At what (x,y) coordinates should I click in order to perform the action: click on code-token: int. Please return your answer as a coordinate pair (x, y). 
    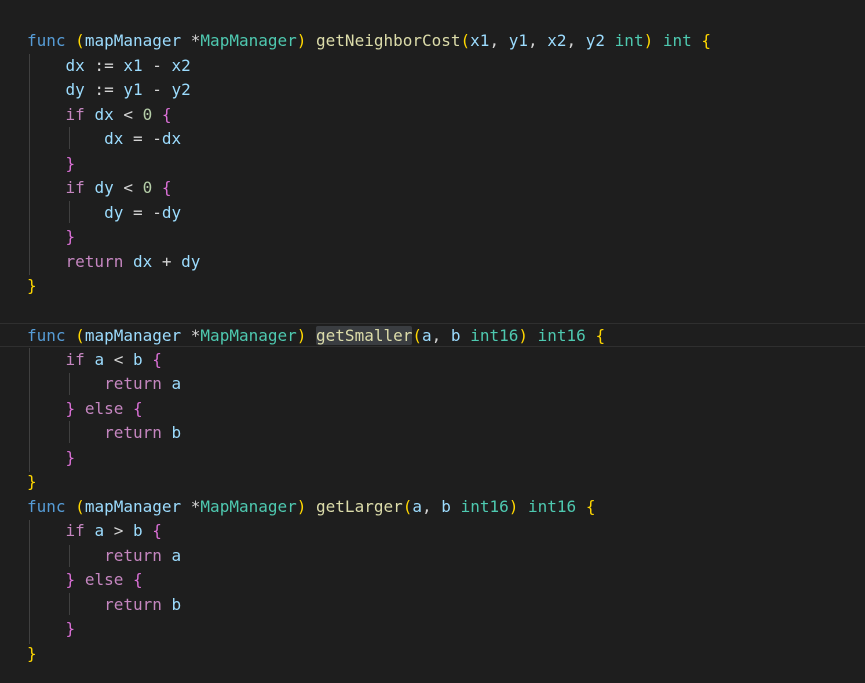
    Looking at the image, I should click on (677, 40).